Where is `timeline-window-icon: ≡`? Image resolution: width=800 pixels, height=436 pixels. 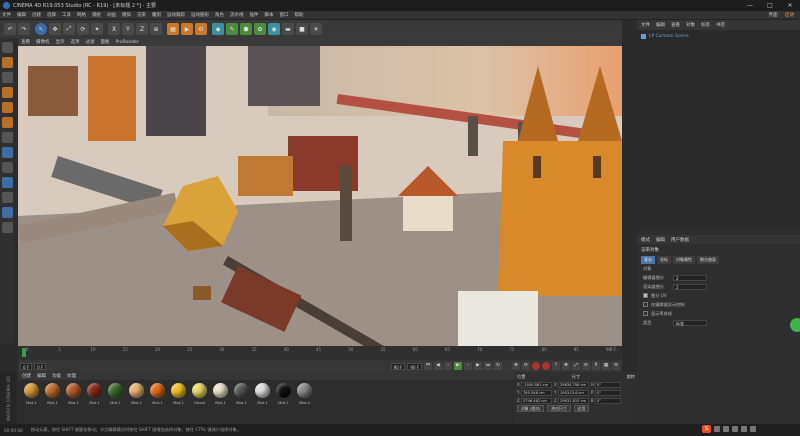 timeline-window-icon: ≡ is located at coordinates (616, 366).